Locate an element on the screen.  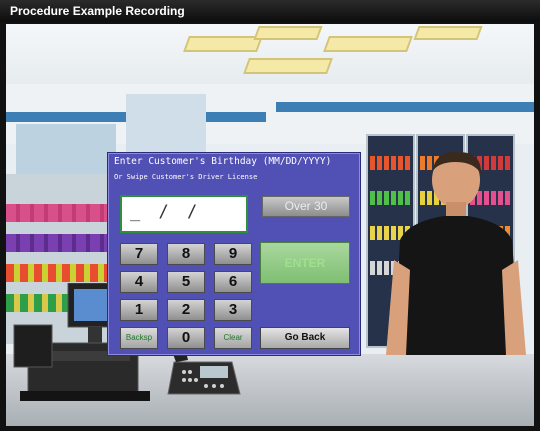
keypad-7-button: 7 is located at coordinates (139, 254).